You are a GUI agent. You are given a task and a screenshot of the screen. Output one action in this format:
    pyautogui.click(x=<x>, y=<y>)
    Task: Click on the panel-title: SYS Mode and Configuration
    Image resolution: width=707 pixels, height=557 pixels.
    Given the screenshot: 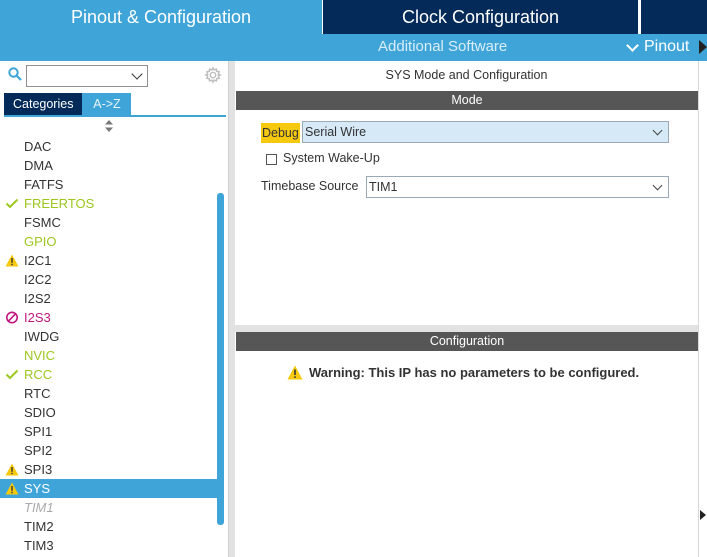 What is the action you would take?
    pyautogui.click(x=466, y=75)
    